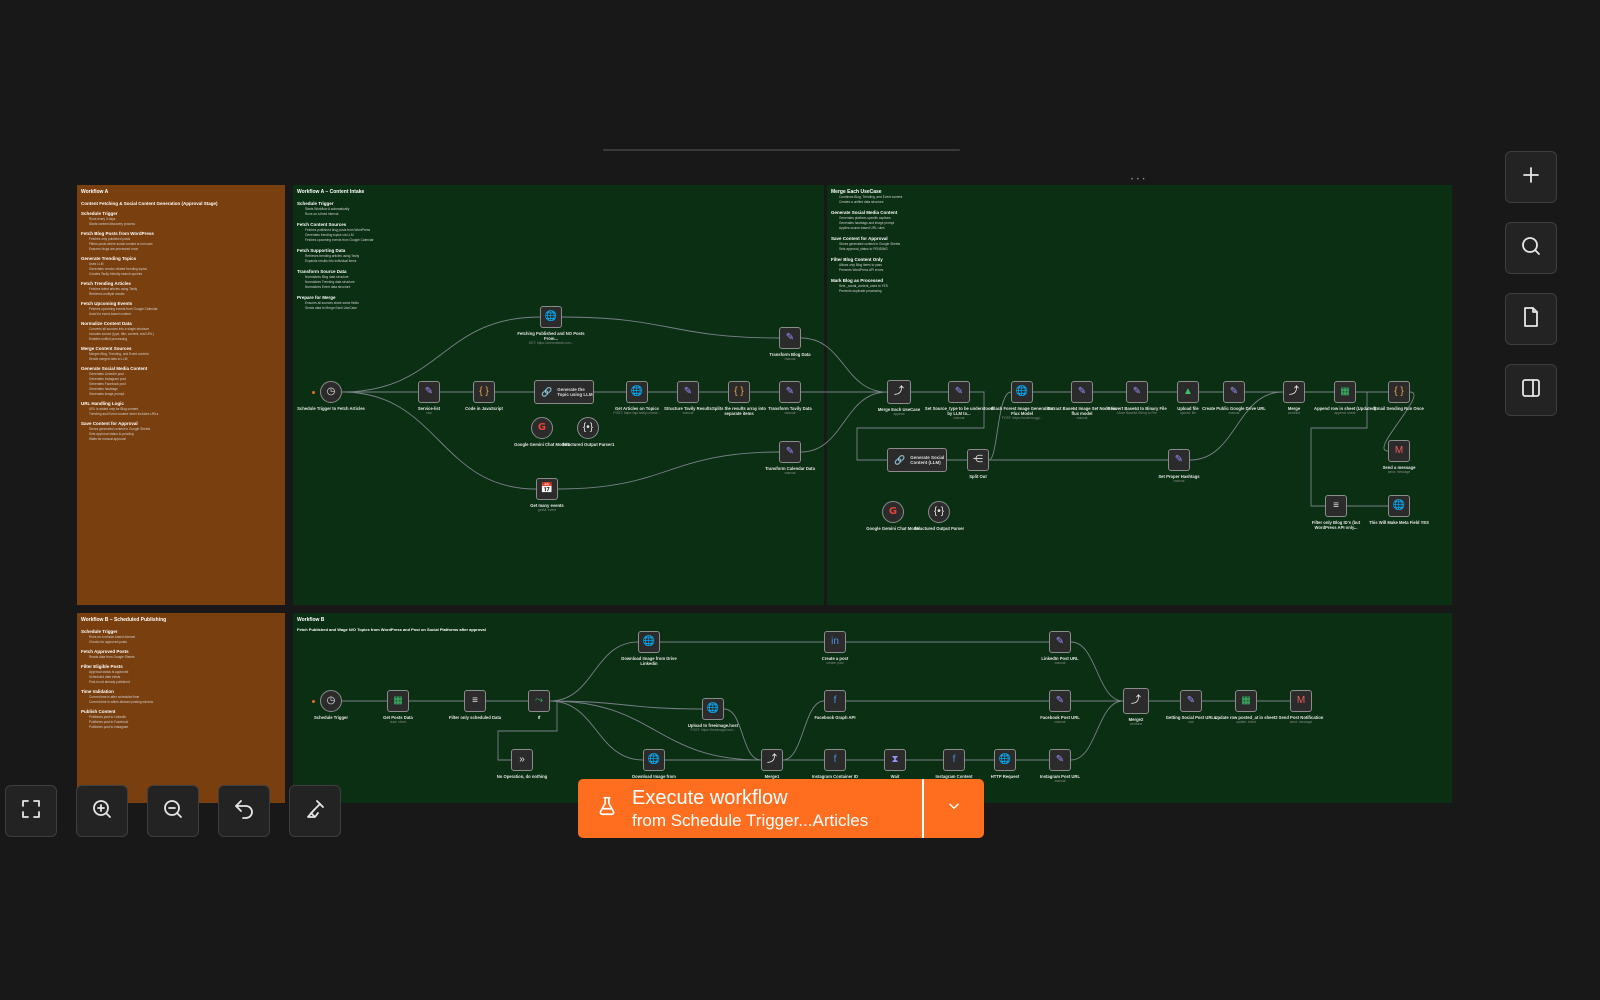 This screenshot has height=1000, width=1600. Describe the element at coordinates (547, 489) in the screenshot. I see `node-box: 📅` at that location.